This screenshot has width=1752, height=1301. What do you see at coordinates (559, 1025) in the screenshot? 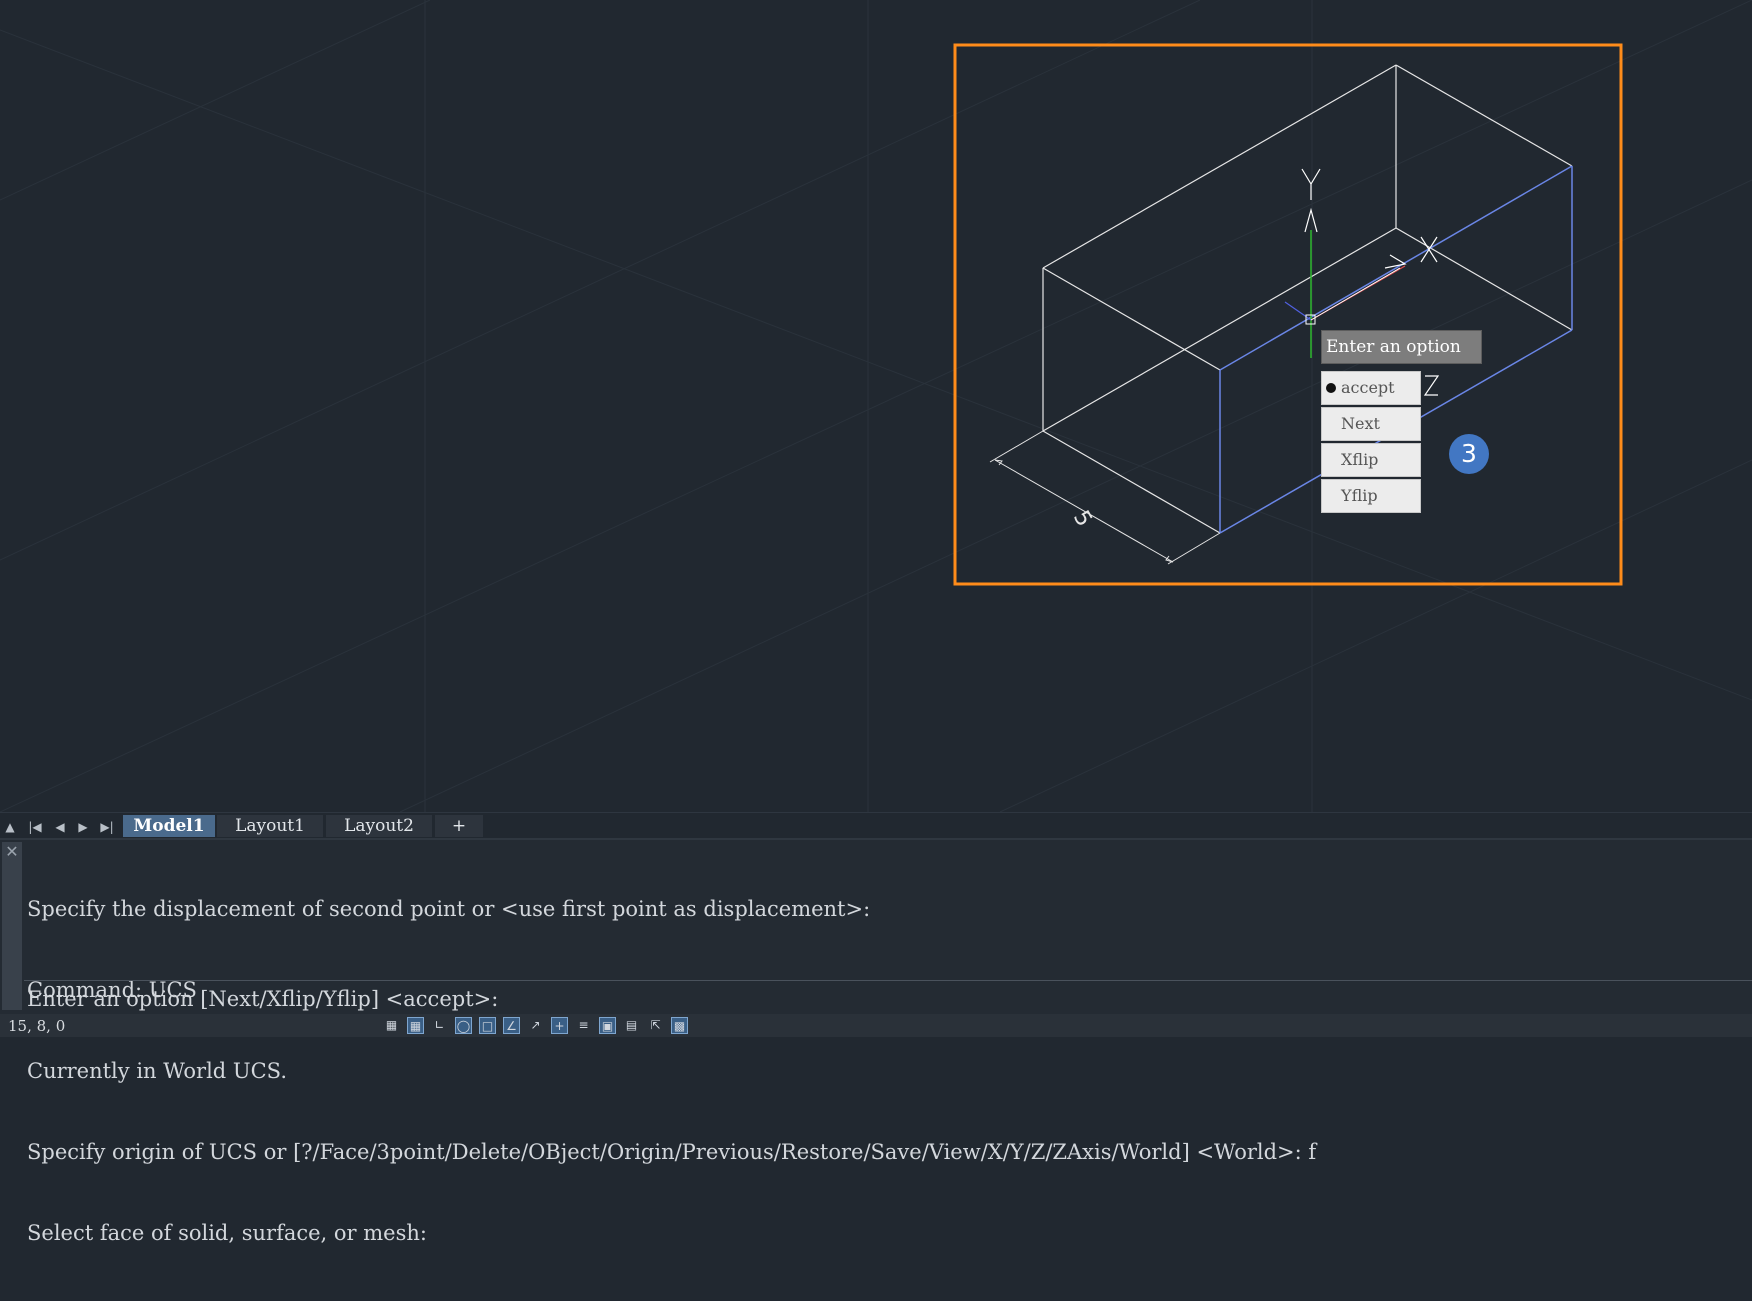
I see `dynamic-input-icon: +` at bounding box center [559, 1025].